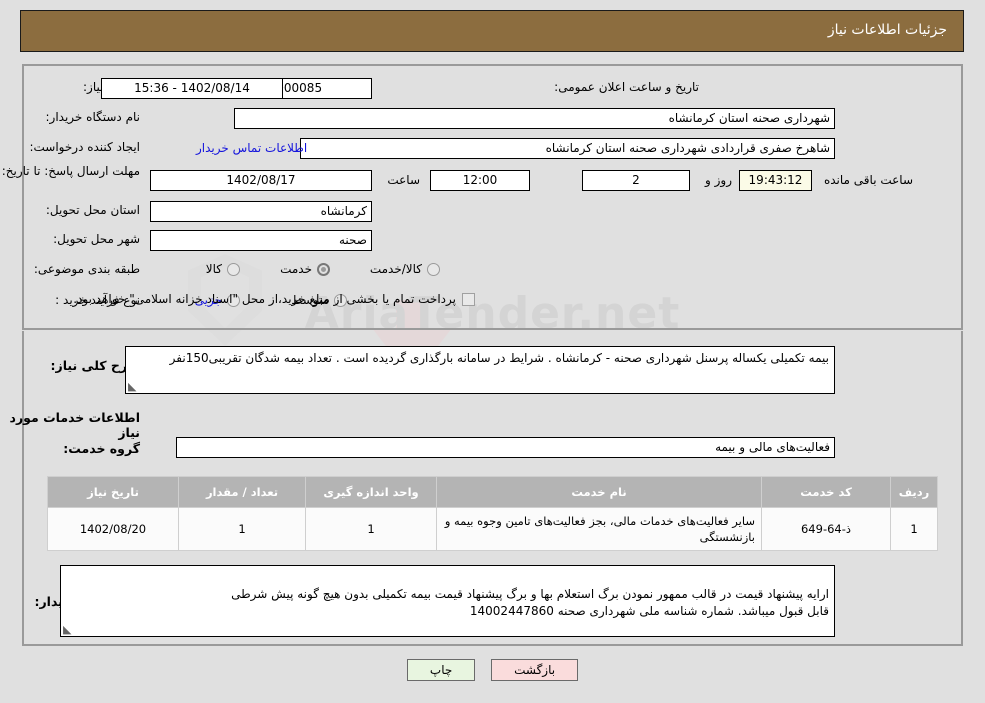  I want to click on category-option-kala: کالا, so click(223, 269).